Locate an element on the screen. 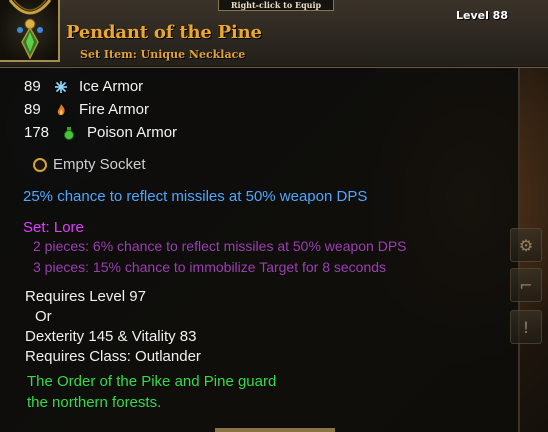  snowflake-icon is located at coordinates (61, 87).